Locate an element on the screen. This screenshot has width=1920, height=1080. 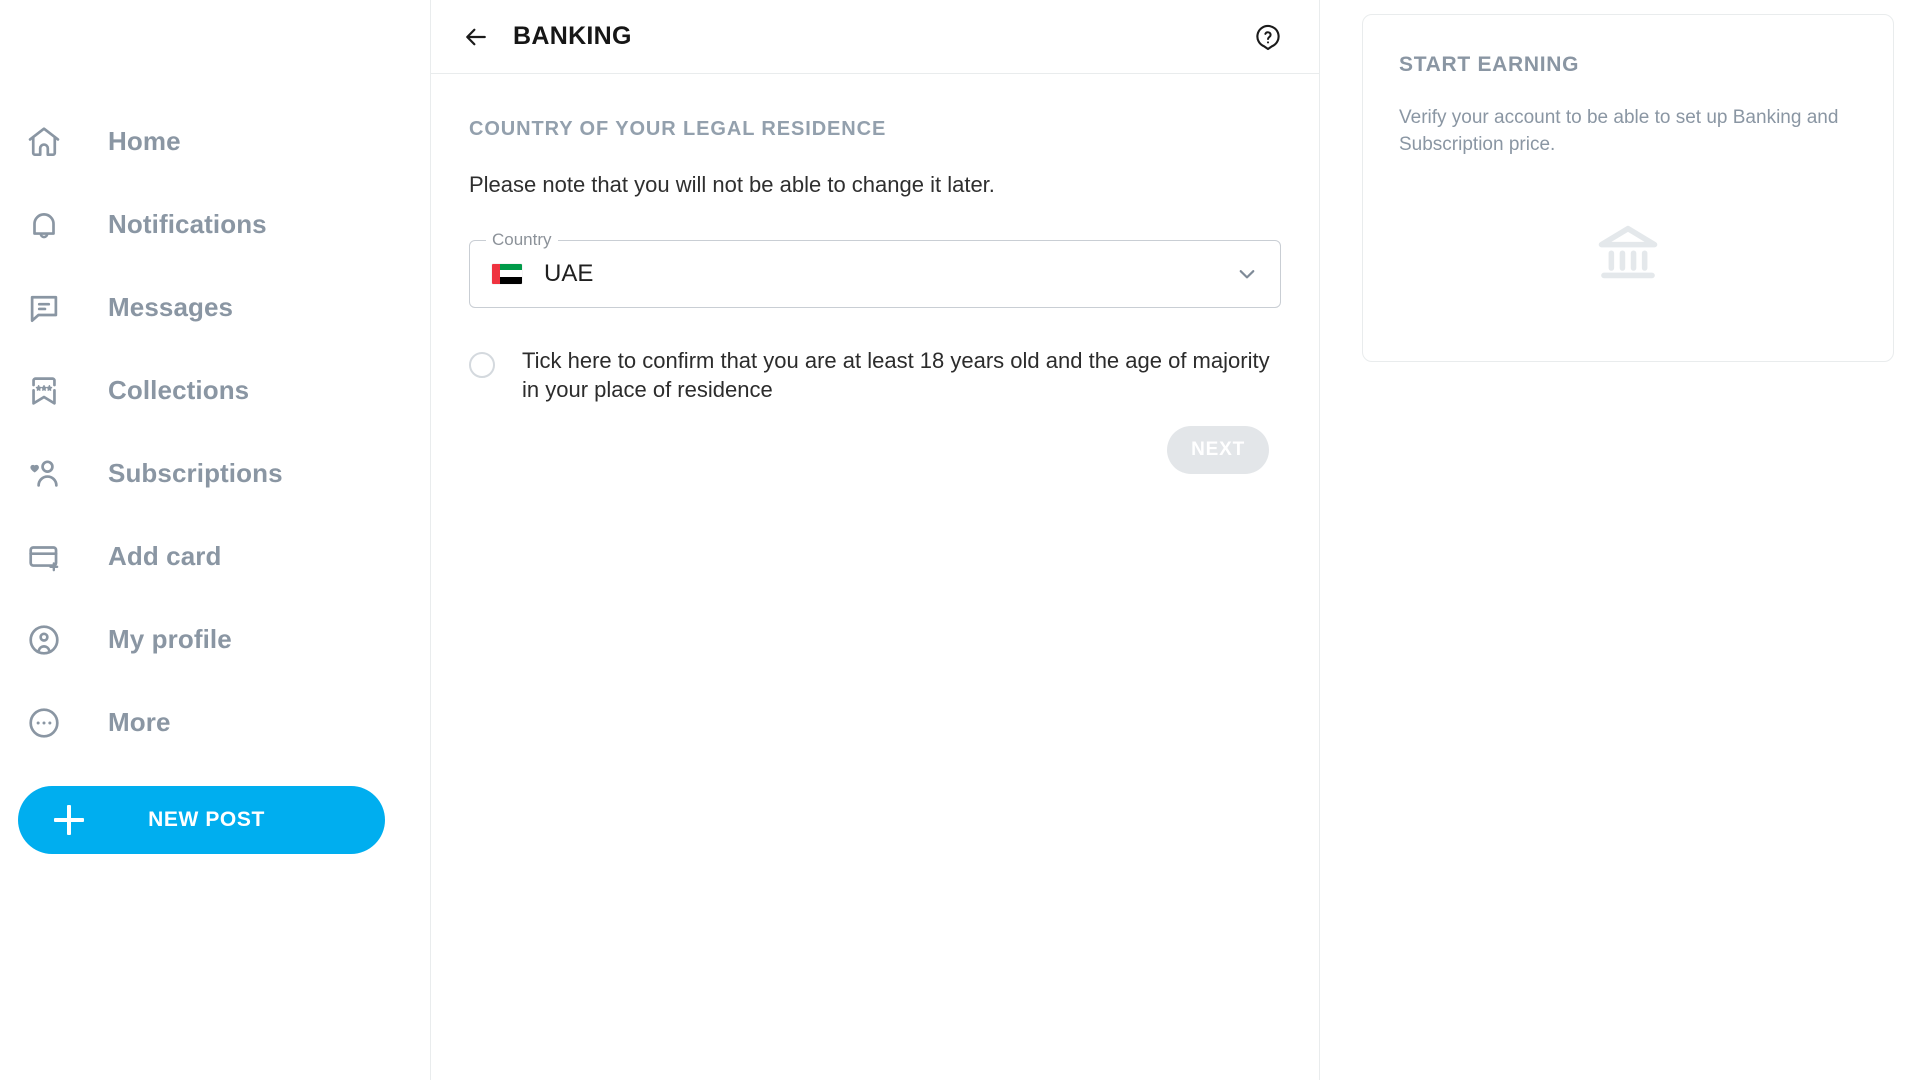
user-circle-icon is located at coordinates (44, 640).